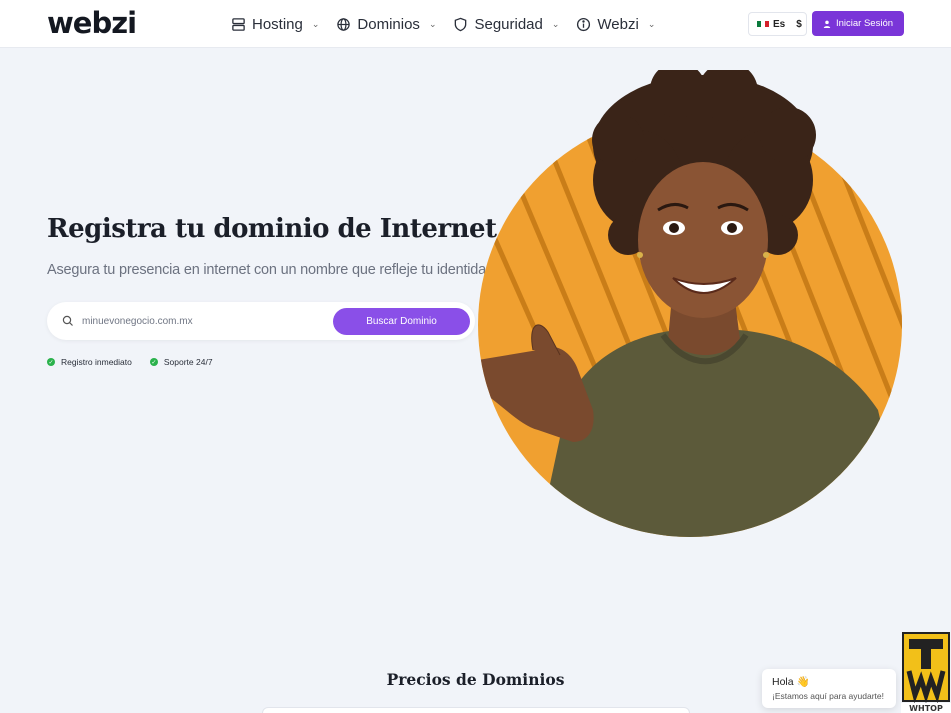 Image resolution: width=951 pixels, height=713 pixels. I want to click on currency-label: $, so click(799, 24).